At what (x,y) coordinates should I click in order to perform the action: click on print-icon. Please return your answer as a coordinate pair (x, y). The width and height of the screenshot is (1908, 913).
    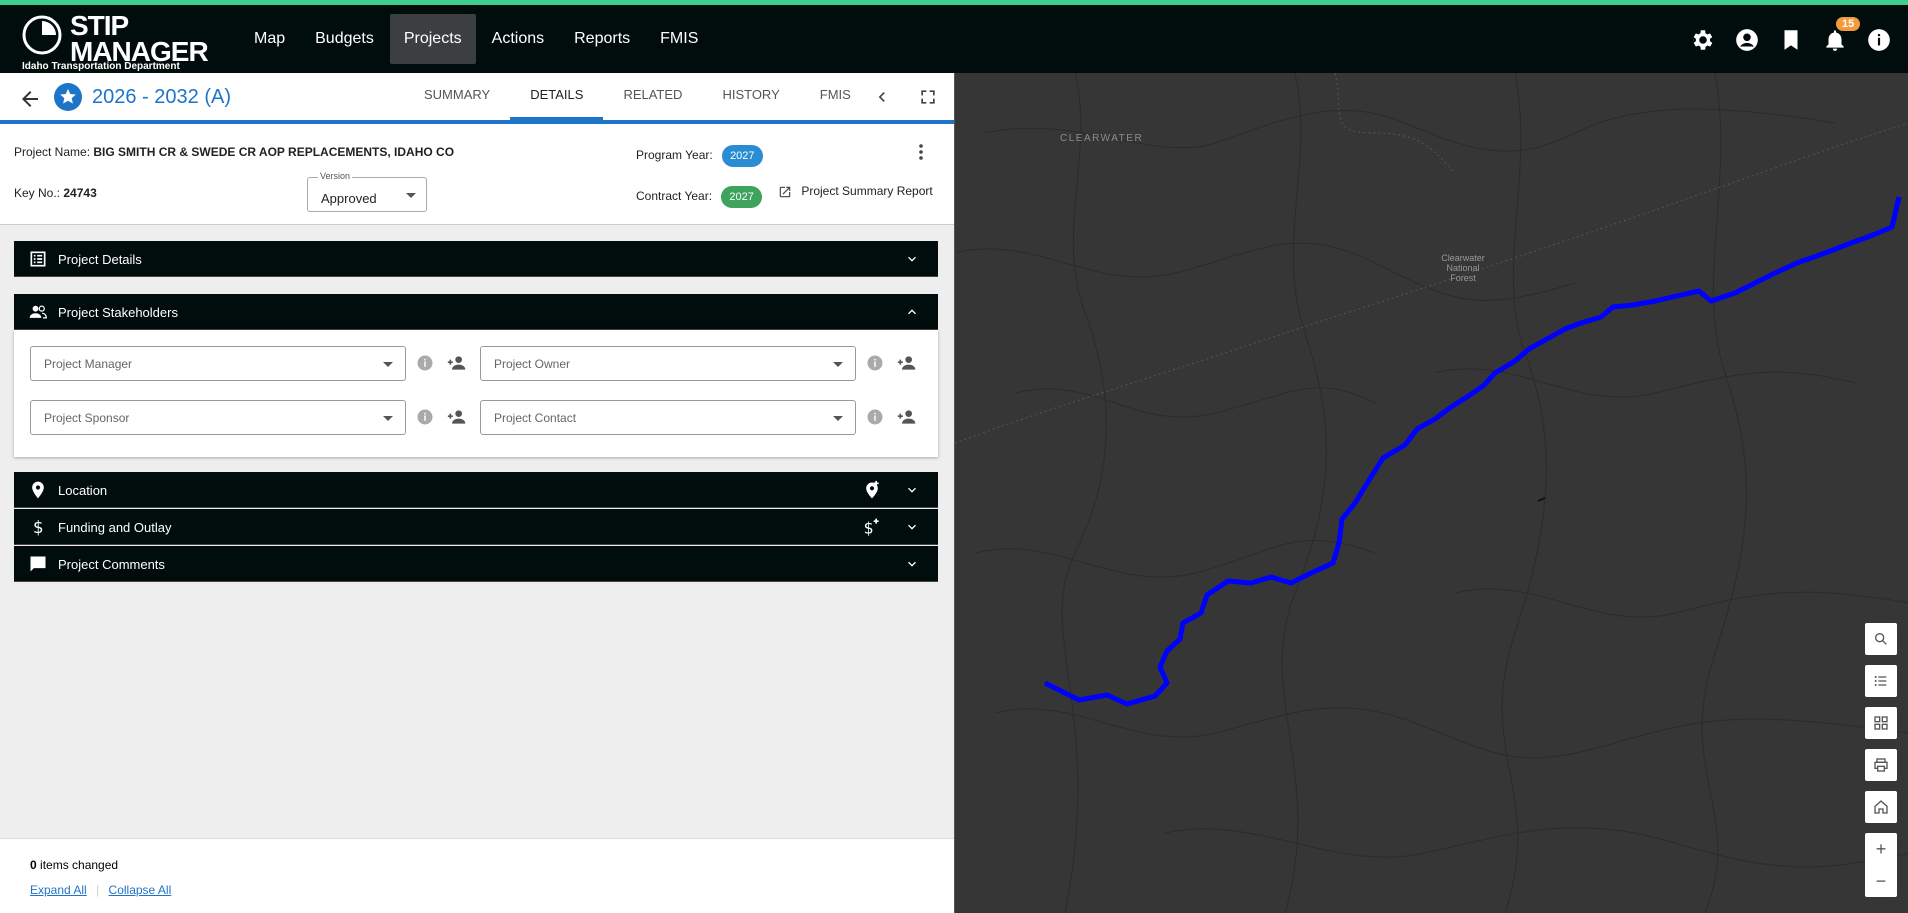
    Looking at the image, I should click on (1881, 765).